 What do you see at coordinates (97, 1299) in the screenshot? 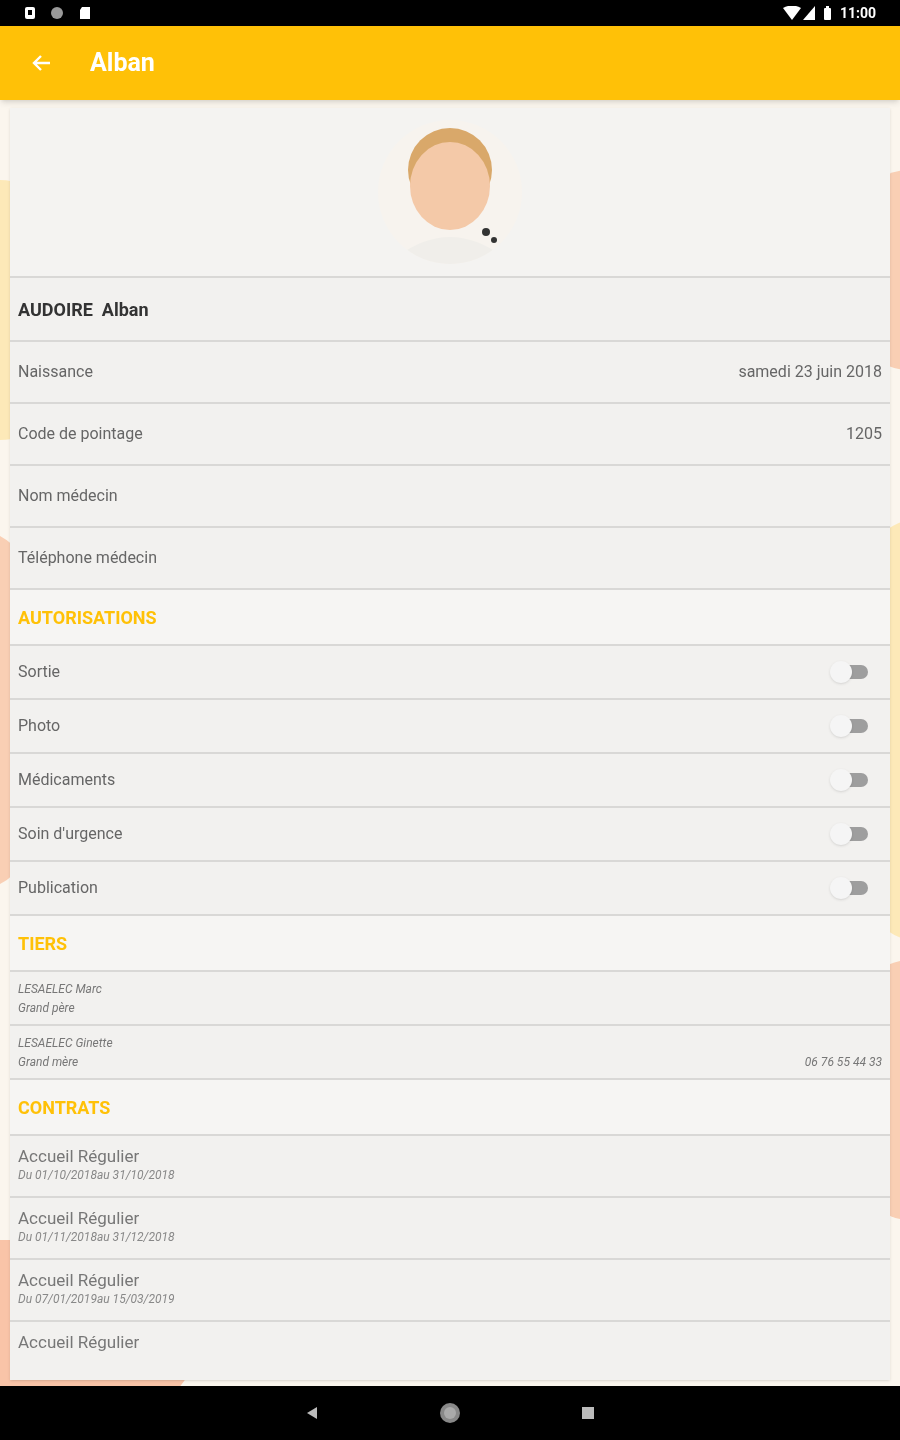
I see `contract-period: Du 07/01/2019au 15/03/2019` at bounding box center [97, 1299].